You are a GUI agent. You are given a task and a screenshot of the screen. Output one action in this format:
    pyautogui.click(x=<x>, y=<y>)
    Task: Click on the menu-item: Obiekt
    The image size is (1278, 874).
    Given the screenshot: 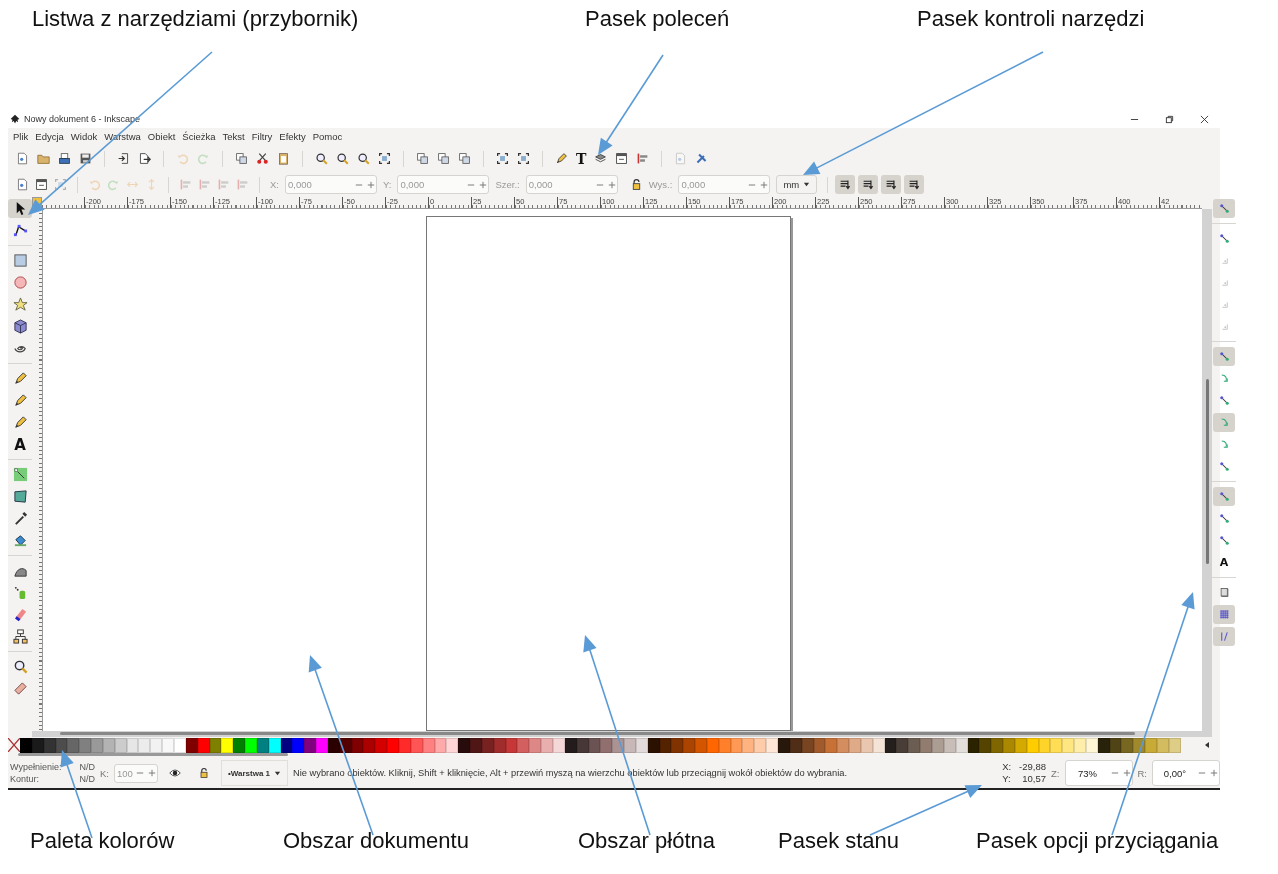 What is the action you would take?
    pyautogui.click(x=161, y=136)
    